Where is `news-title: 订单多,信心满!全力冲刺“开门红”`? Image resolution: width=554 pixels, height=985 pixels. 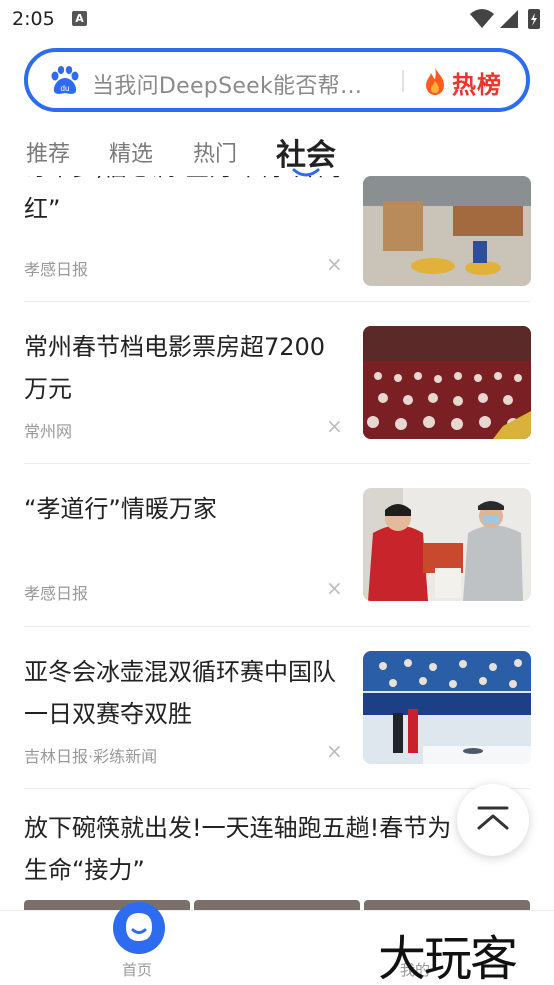
news-title: 订单多,信心满!全力冲刺“开门红” is located at coordinates (186, 203).